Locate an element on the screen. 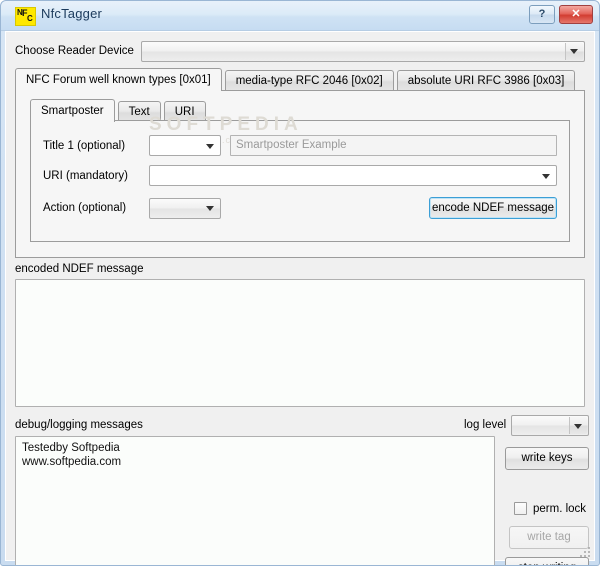 This screenshot has height=566, width=600. well-known-type-tabs: Smartposter Text URI is located at coordinates (119, 110).